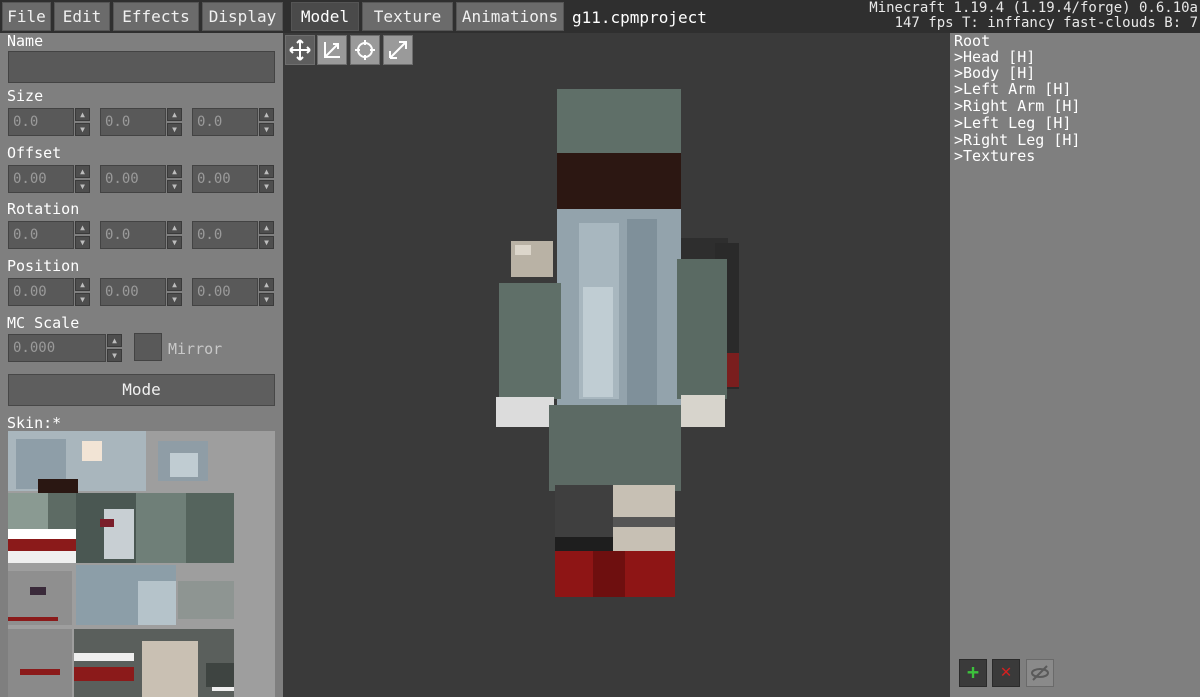  I want to click on position-label: Position, so click(43, 266).